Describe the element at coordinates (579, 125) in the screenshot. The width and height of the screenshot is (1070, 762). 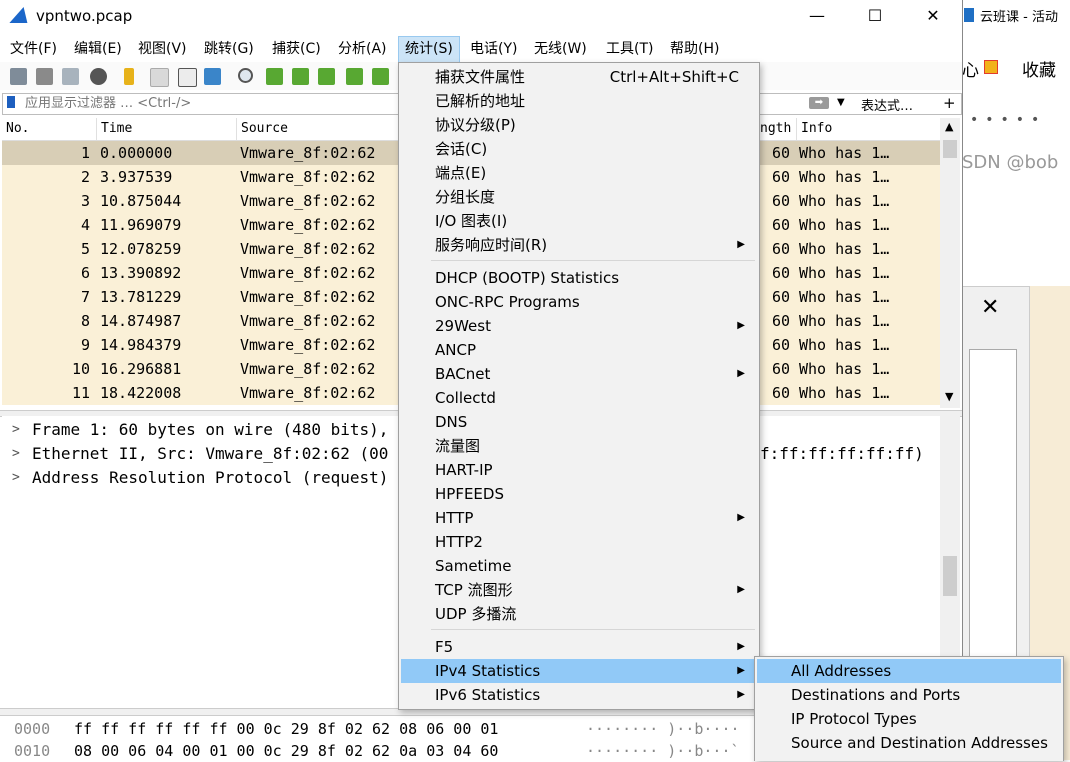
I see `menu-item-protocol-hierarchy: 协议分级(P)` at that location.